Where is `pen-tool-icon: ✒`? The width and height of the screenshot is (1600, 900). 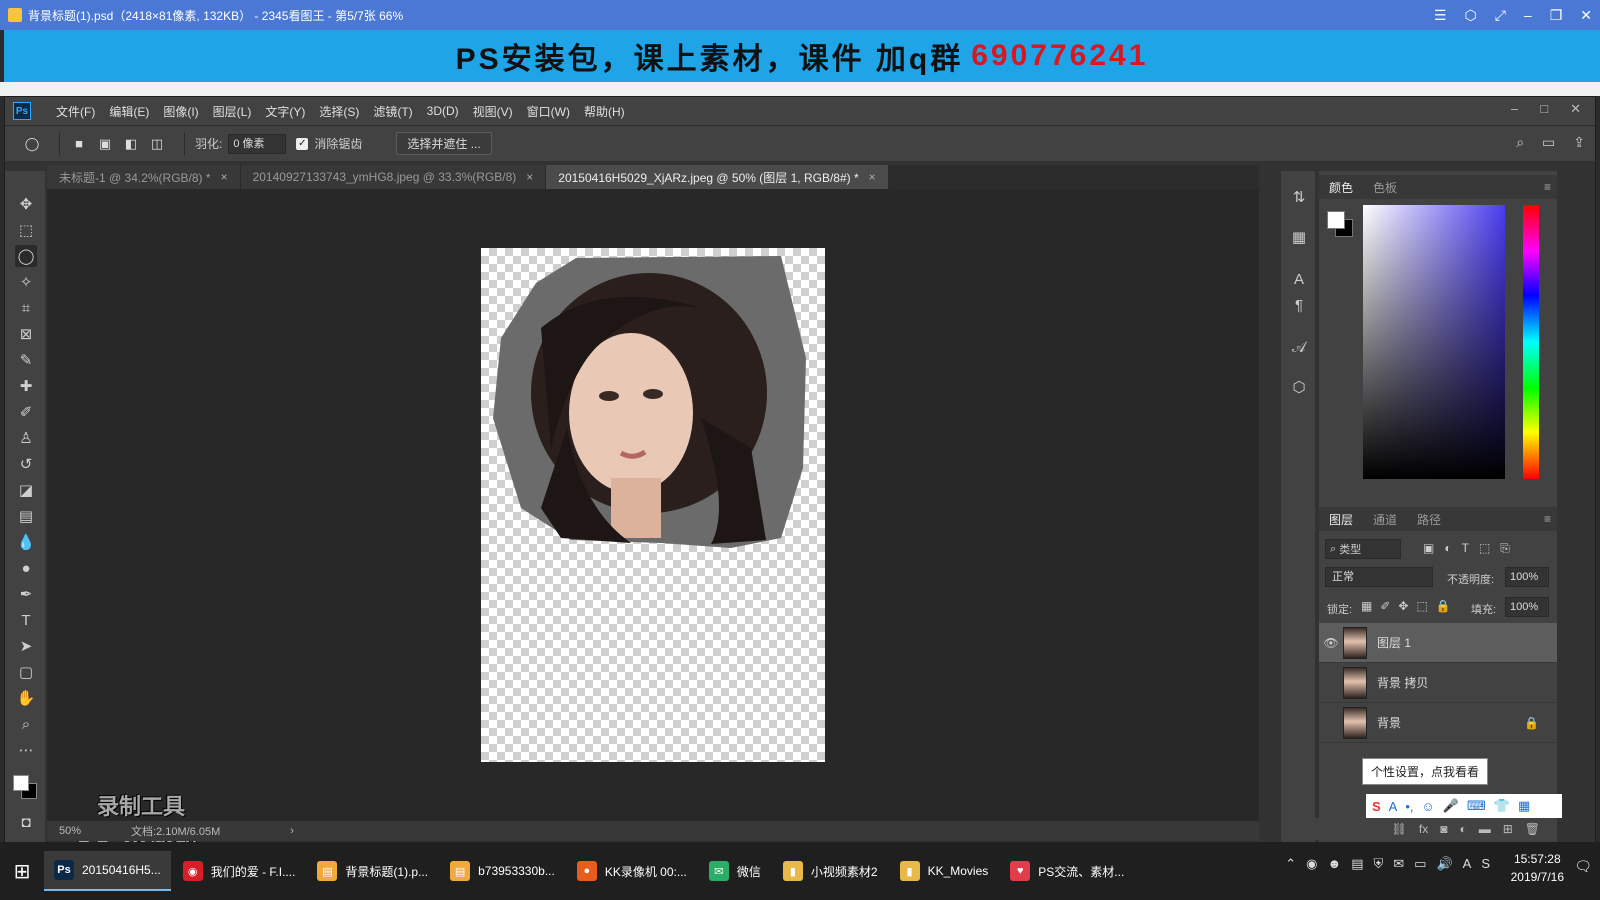 pen-tool-icon: ✒ is located at coordinates (26, 594).